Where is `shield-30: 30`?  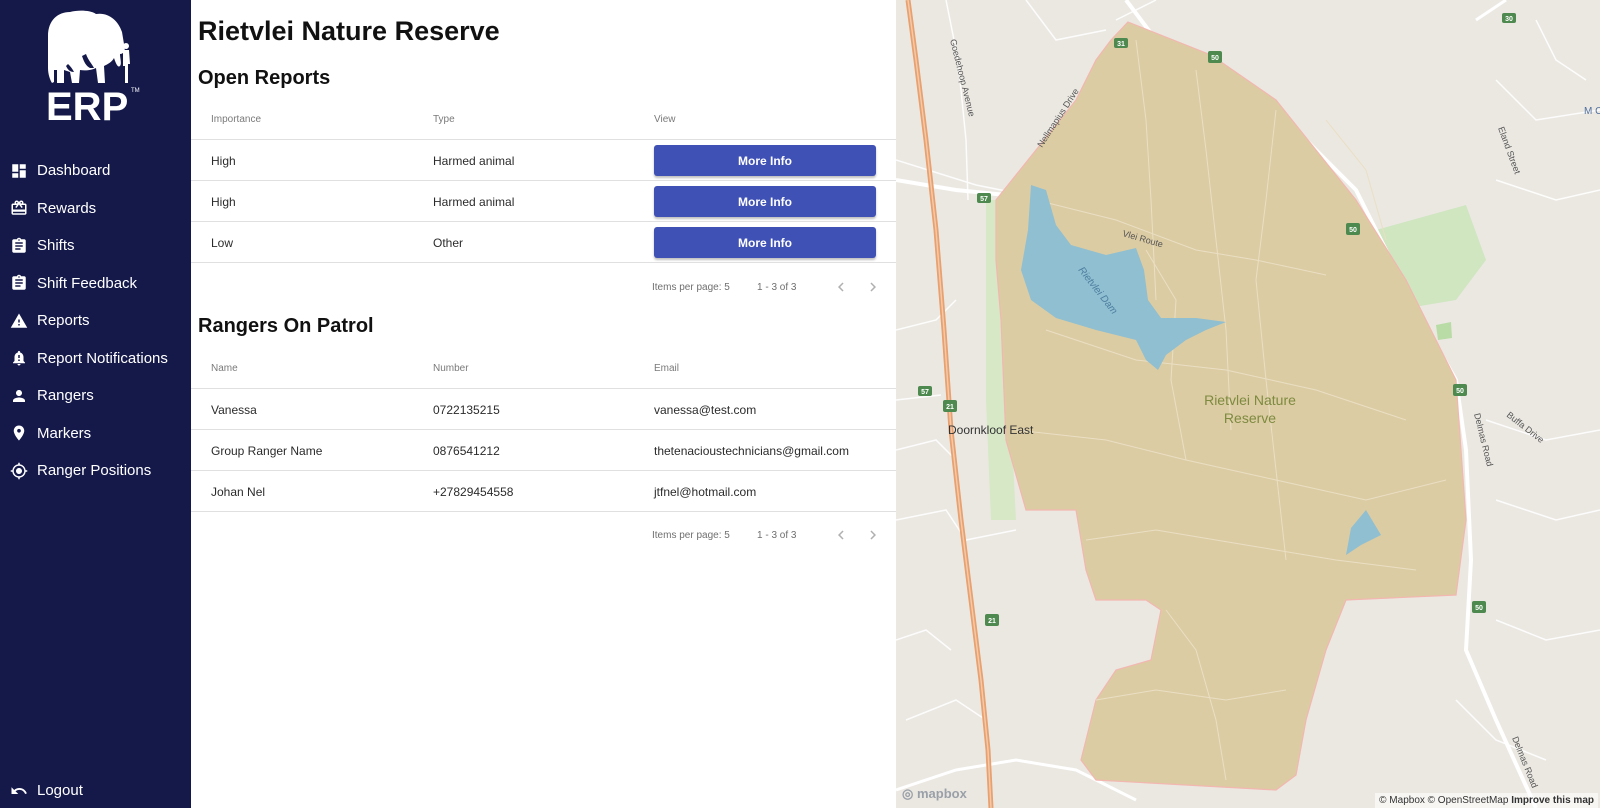
shield-30: 30 is located at coordinates (1509, 19).